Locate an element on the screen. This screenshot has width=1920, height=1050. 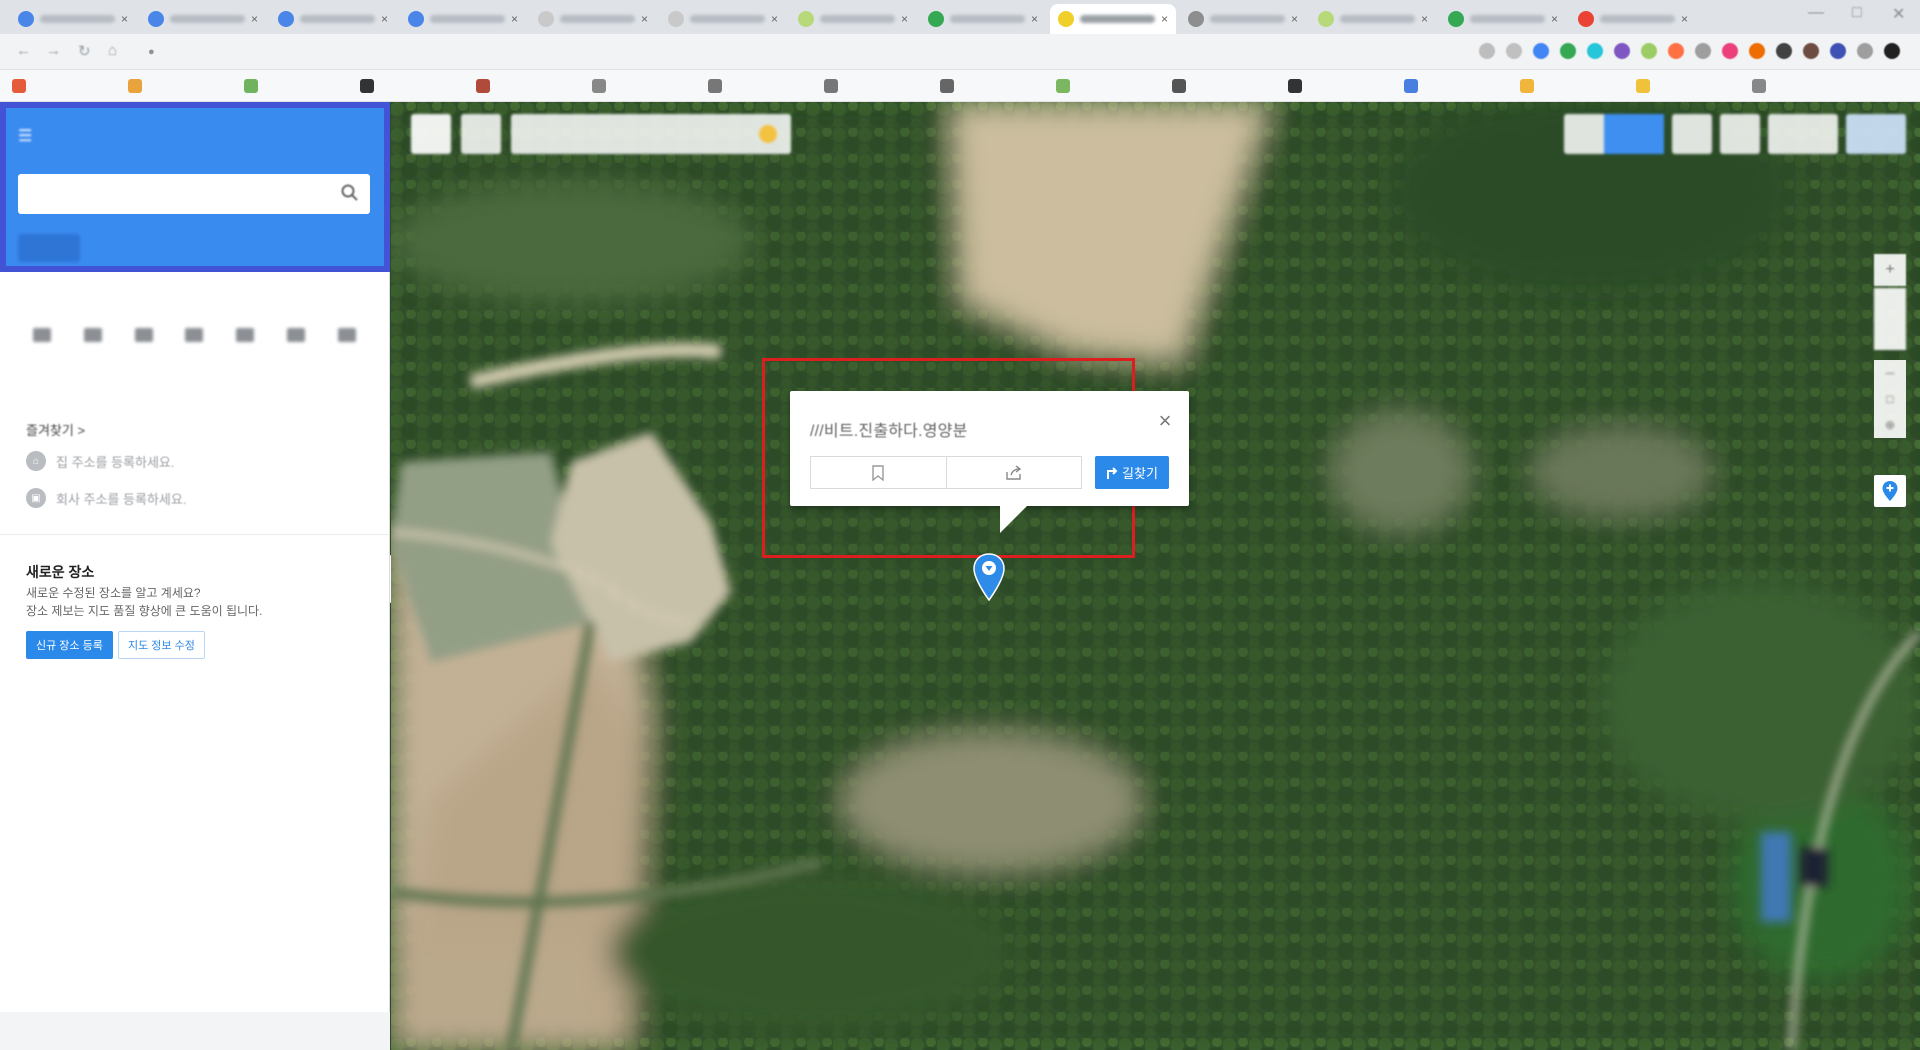
work-address-row: ▣ 회사 주소를 등록하세요. is located at coordinates (106, 498).